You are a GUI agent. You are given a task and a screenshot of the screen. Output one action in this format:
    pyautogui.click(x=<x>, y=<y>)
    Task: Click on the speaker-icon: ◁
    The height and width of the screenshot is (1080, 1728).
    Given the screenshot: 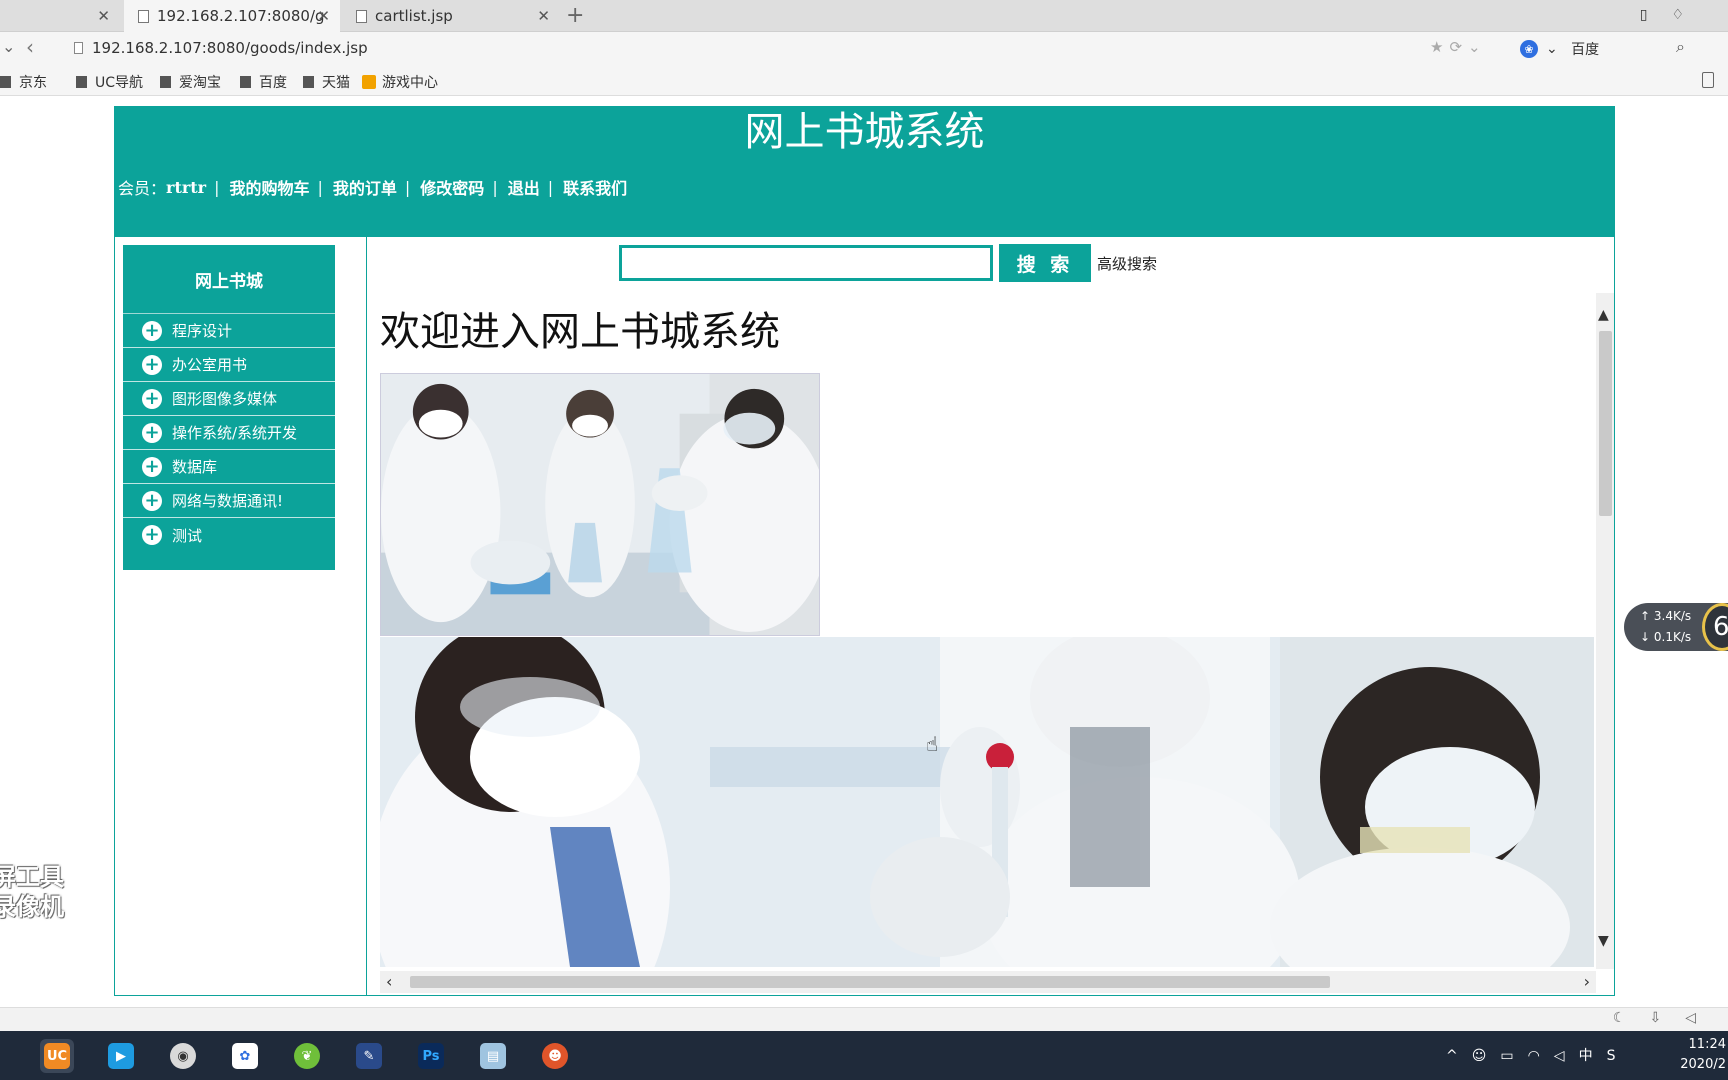 What is the action you would take?
    pyautogui.click(x=1702, y=1018)
    